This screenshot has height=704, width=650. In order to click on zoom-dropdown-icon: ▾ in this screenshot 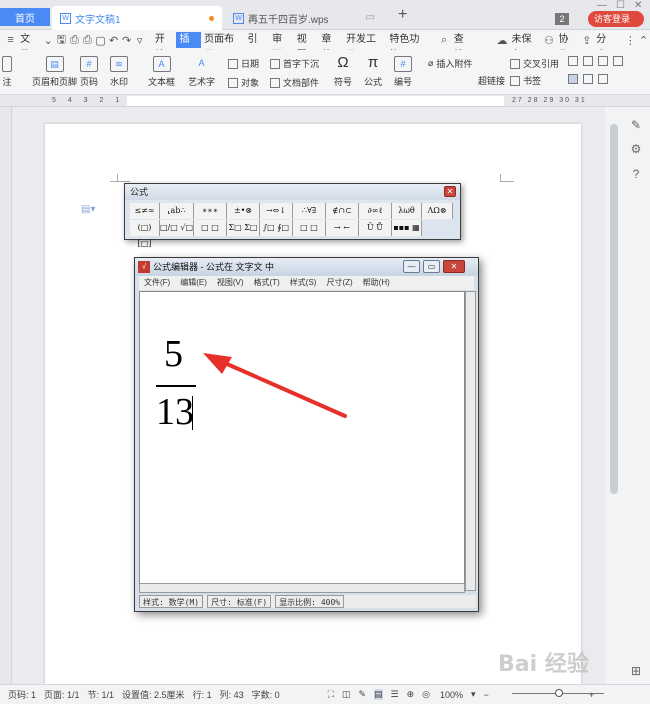, I will do `click(473, 694)`.